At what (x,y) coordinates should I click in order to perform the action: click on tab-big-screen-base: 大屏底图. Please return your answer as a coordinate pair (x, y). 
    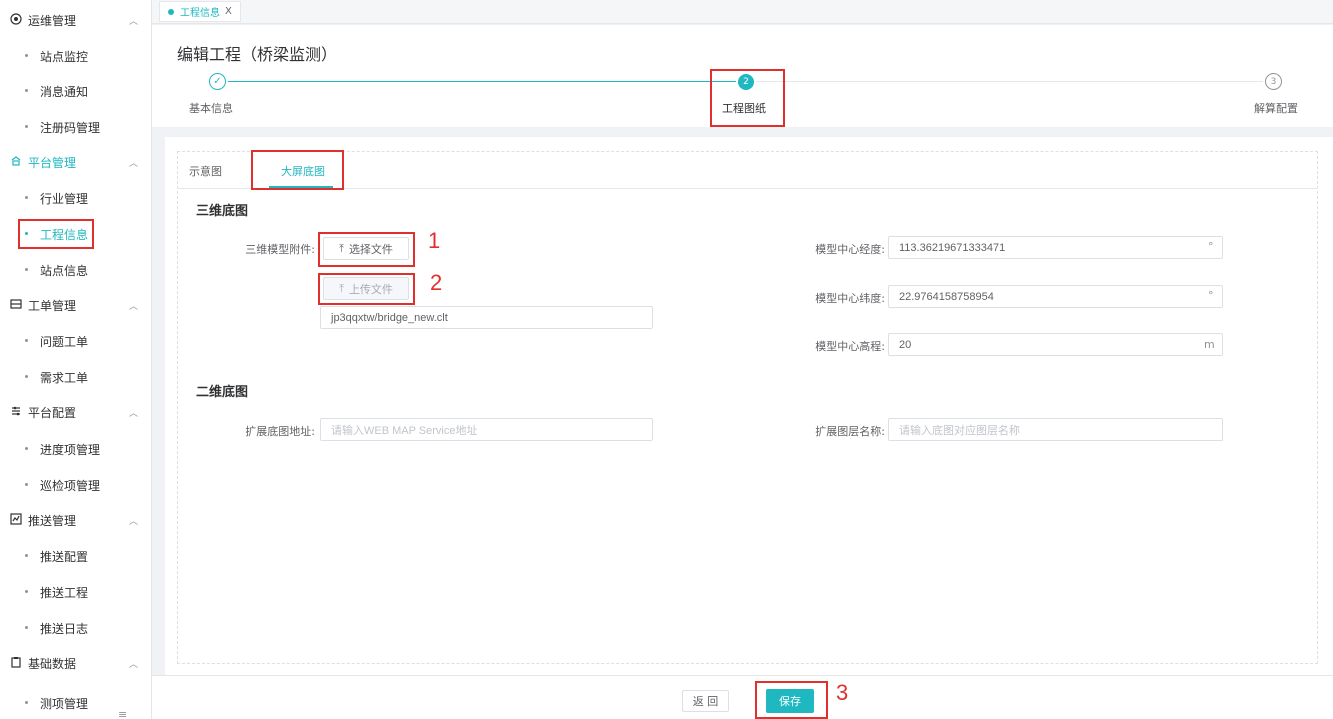
    Looking at the image, I should click on (303, 171).